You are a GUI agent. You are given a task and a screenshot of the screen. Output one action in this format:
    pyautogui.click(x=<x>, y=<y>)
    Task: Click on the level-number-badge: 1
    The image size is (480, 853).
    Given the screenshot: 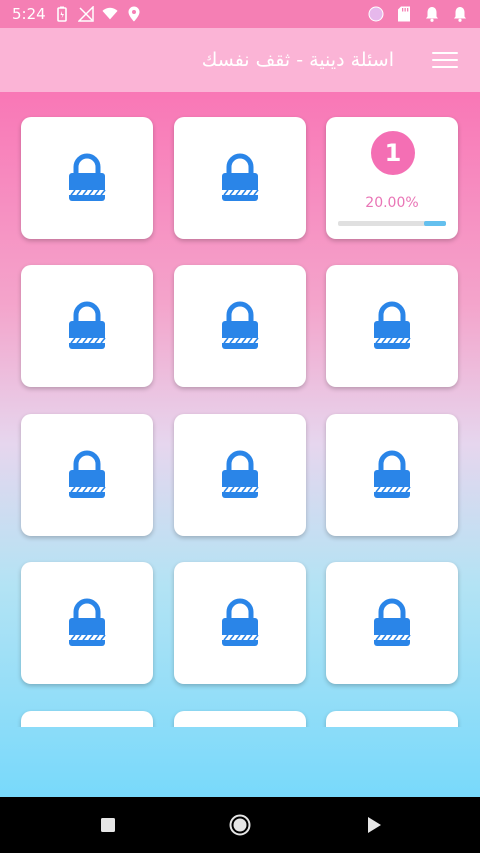 What is the action you would take?
    pyautogui.click(x=393, y=153)
    